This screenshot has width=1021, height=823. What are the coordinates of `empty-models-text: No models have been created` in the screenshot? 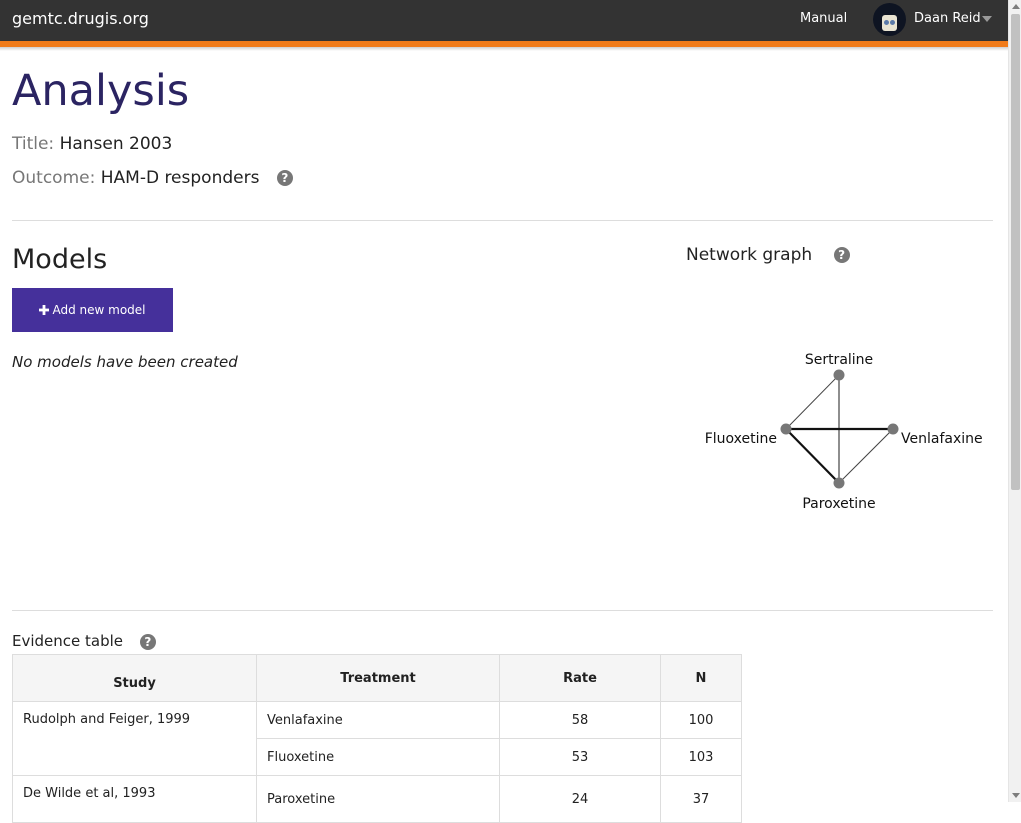 It's located at (125, 362).